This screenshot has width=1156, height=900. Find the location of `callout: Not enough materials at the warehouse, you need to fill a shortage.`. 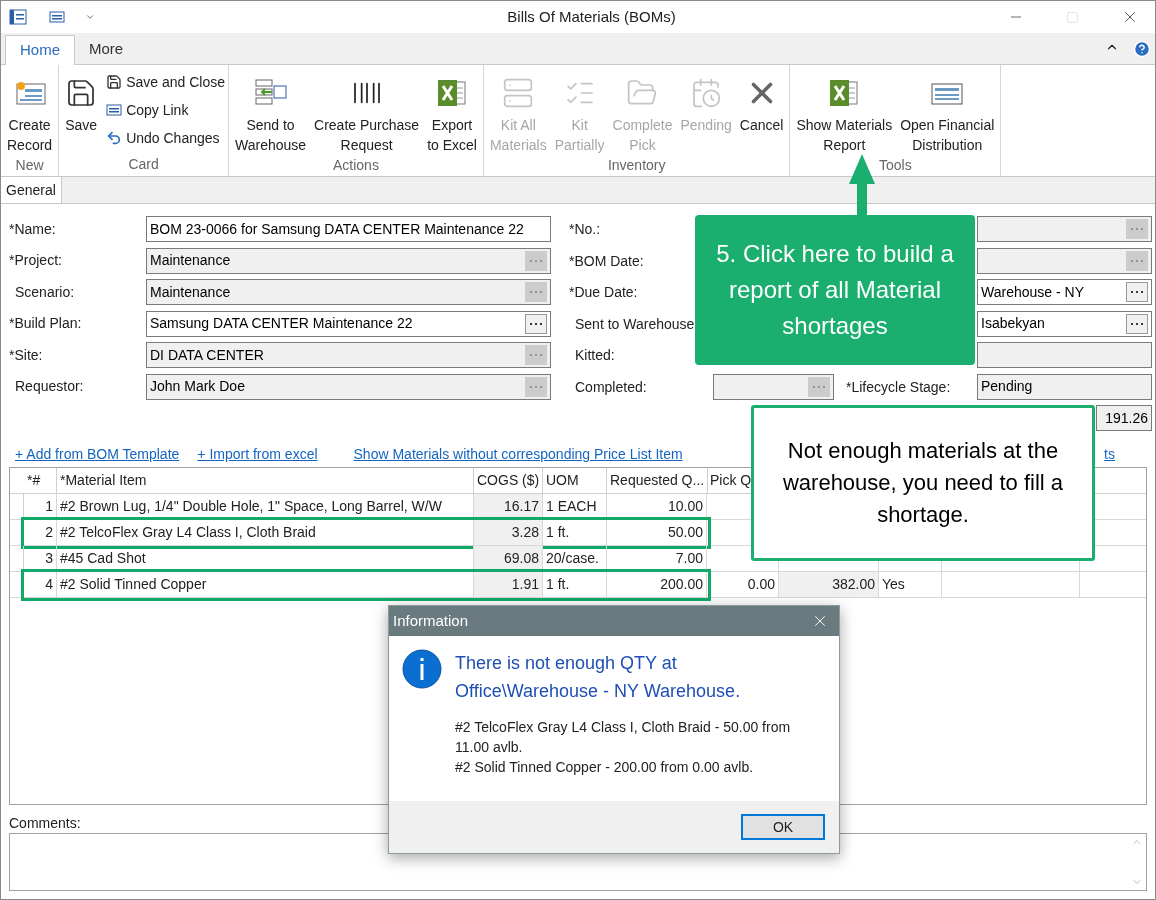

callout: Not enough materials at the warehouse, you need to fill a shortage. is located at coordinates (923, 483).